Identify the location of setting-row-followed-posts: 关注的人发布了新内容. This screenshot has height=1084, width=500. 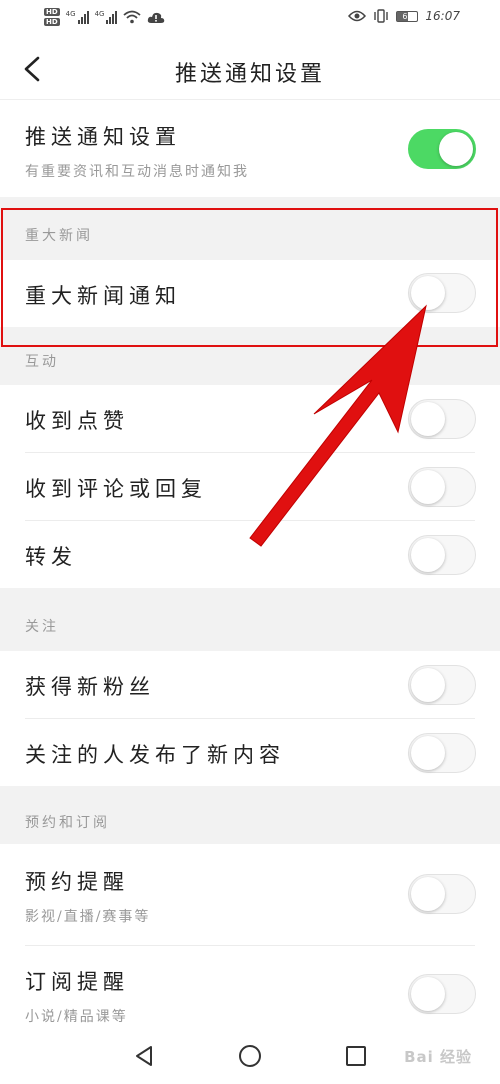
(250, 752).